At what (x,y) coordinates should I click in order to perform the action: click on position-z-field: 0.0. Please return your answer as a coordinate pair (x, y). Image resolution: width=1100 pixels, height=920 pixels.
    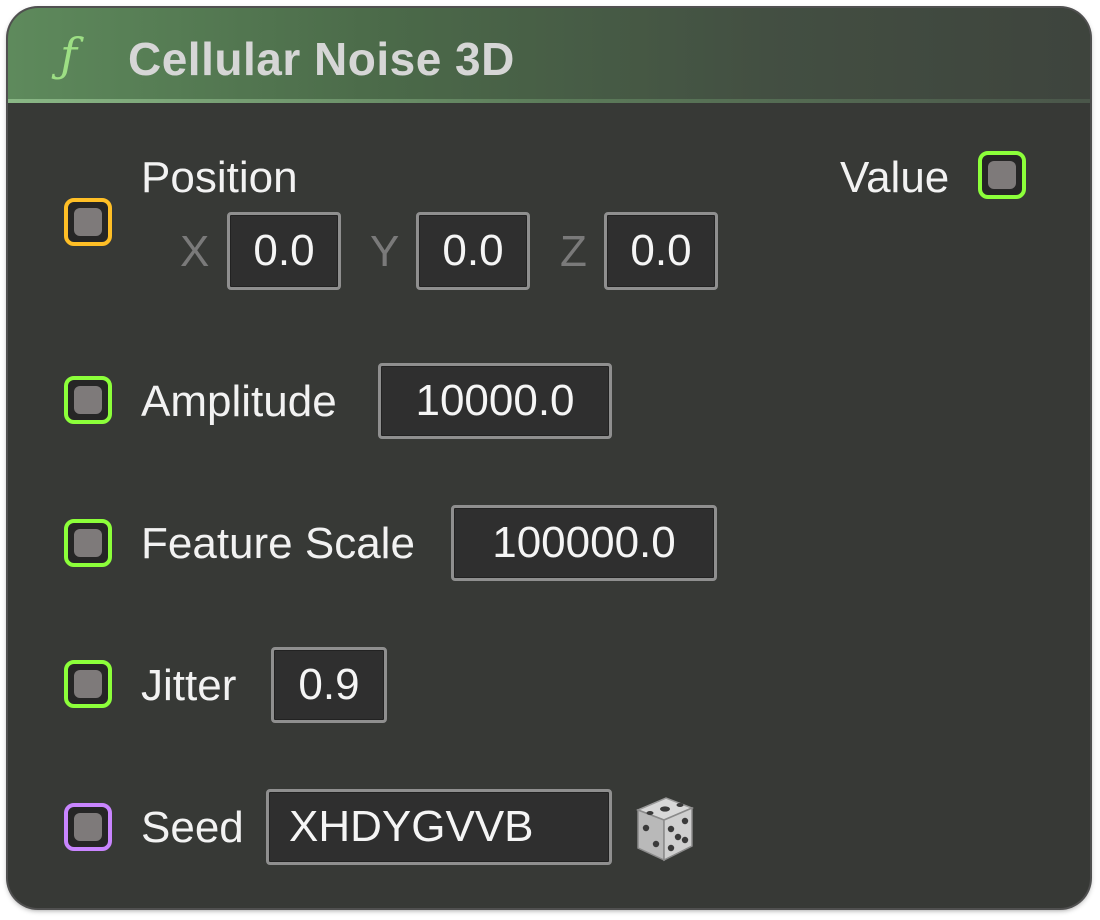
    Looking at the image, I should click on (661, 251).